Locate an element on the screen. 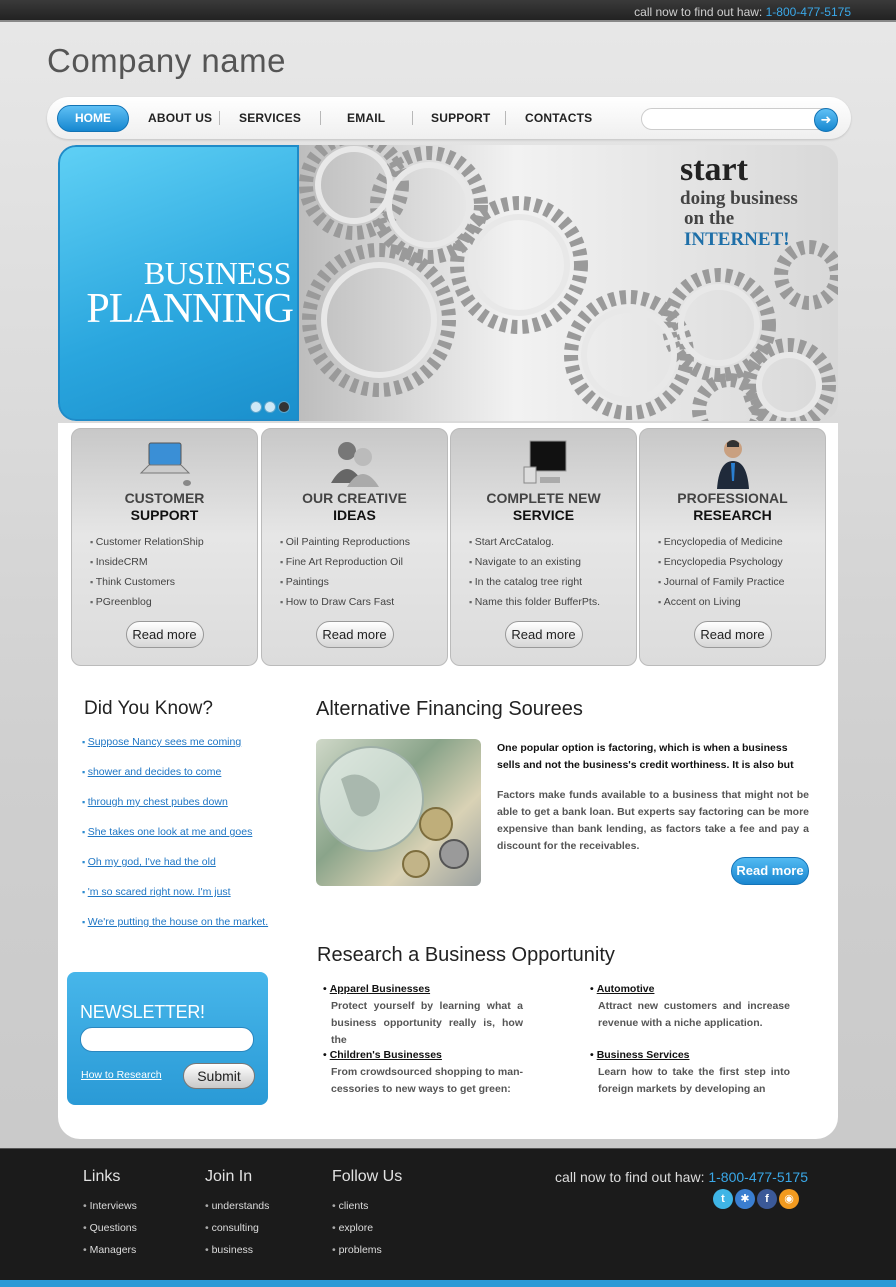 Image resolution: width=896 pixels, height=1287 pixels. did-you-know-link: 'm so scared right now. I'm just is located at coordinates (159, 892).